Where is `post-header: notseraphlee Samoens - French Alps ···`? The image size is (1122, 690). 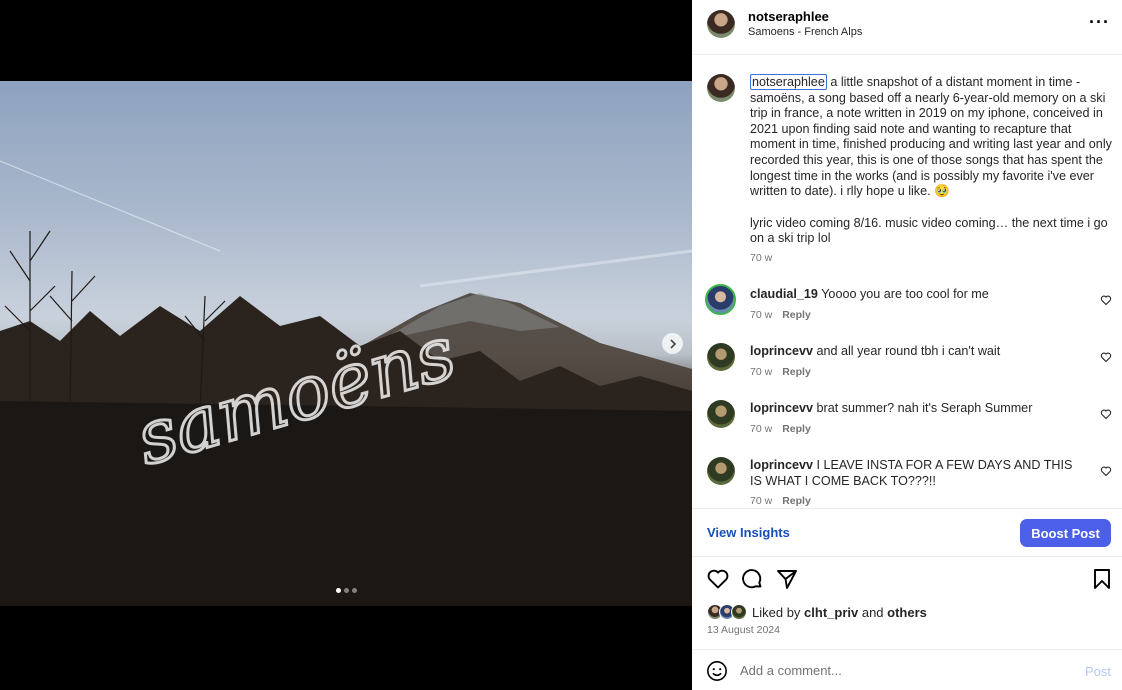 post-header: notseraphlee Samoens - French Alps ··· is located at coordinates (907, 27).